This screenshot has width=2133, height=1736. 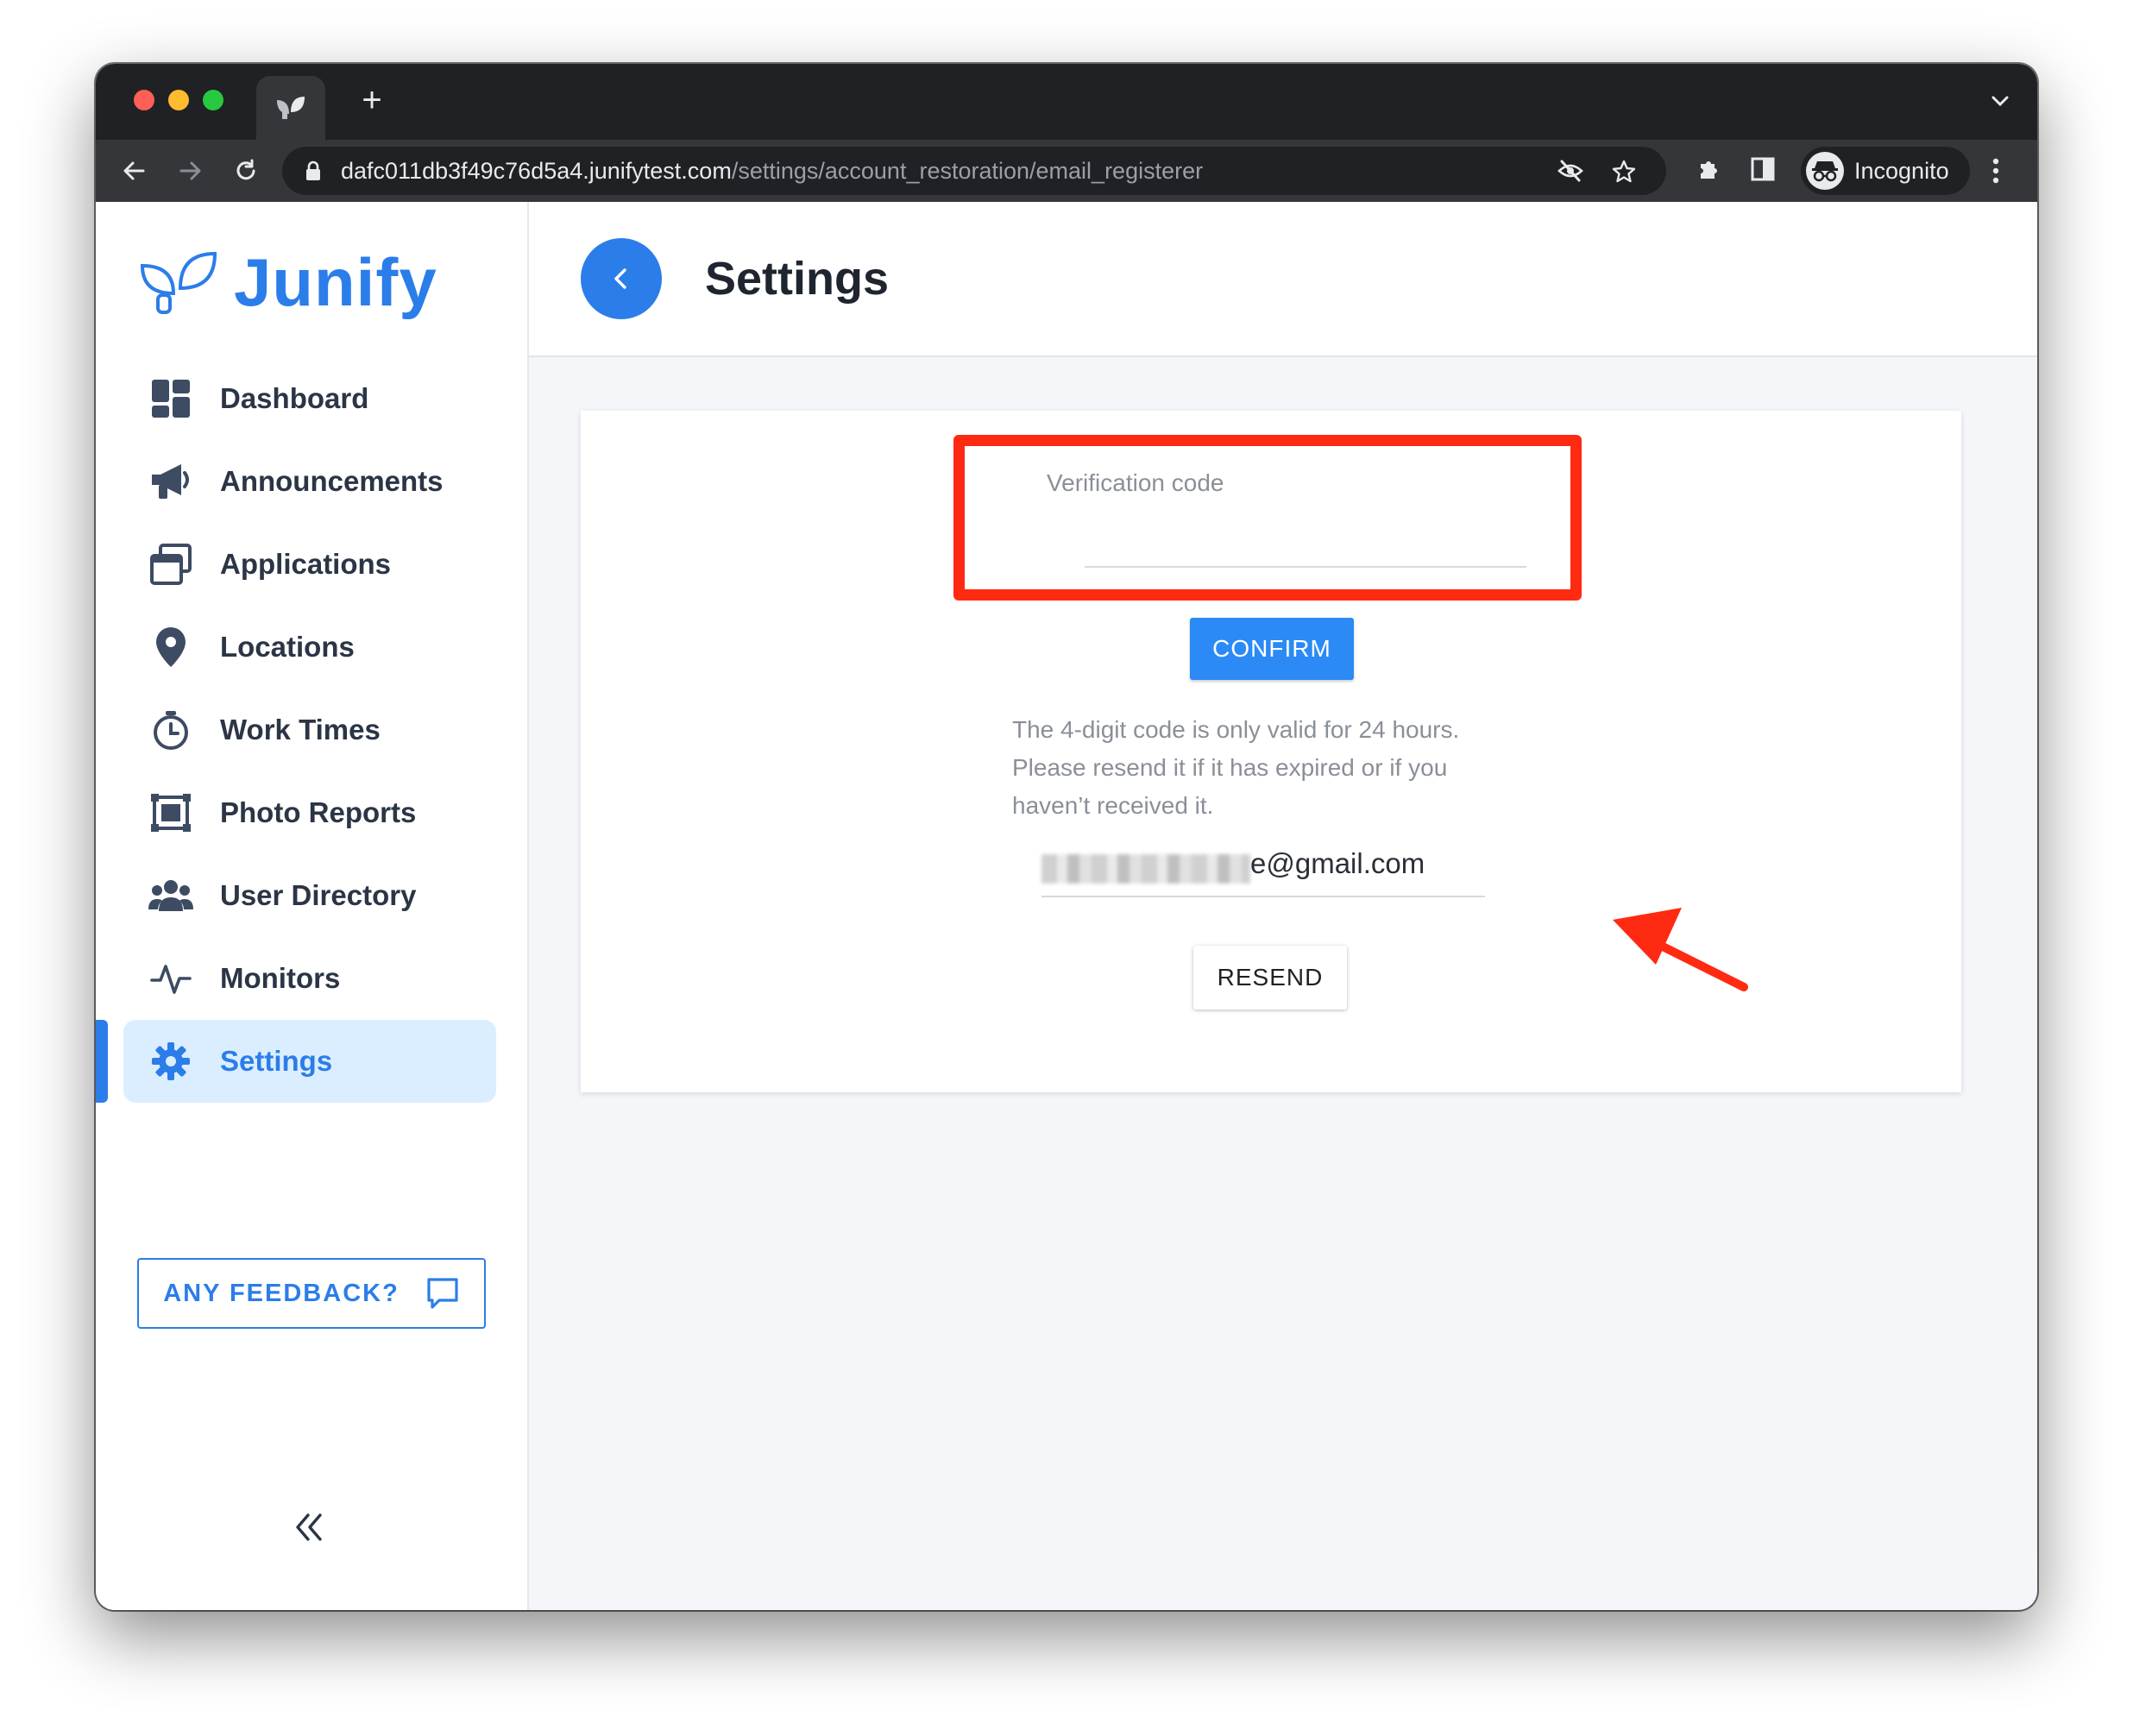 I want to click on arrow-left-icon, so click(x=134, y=170).